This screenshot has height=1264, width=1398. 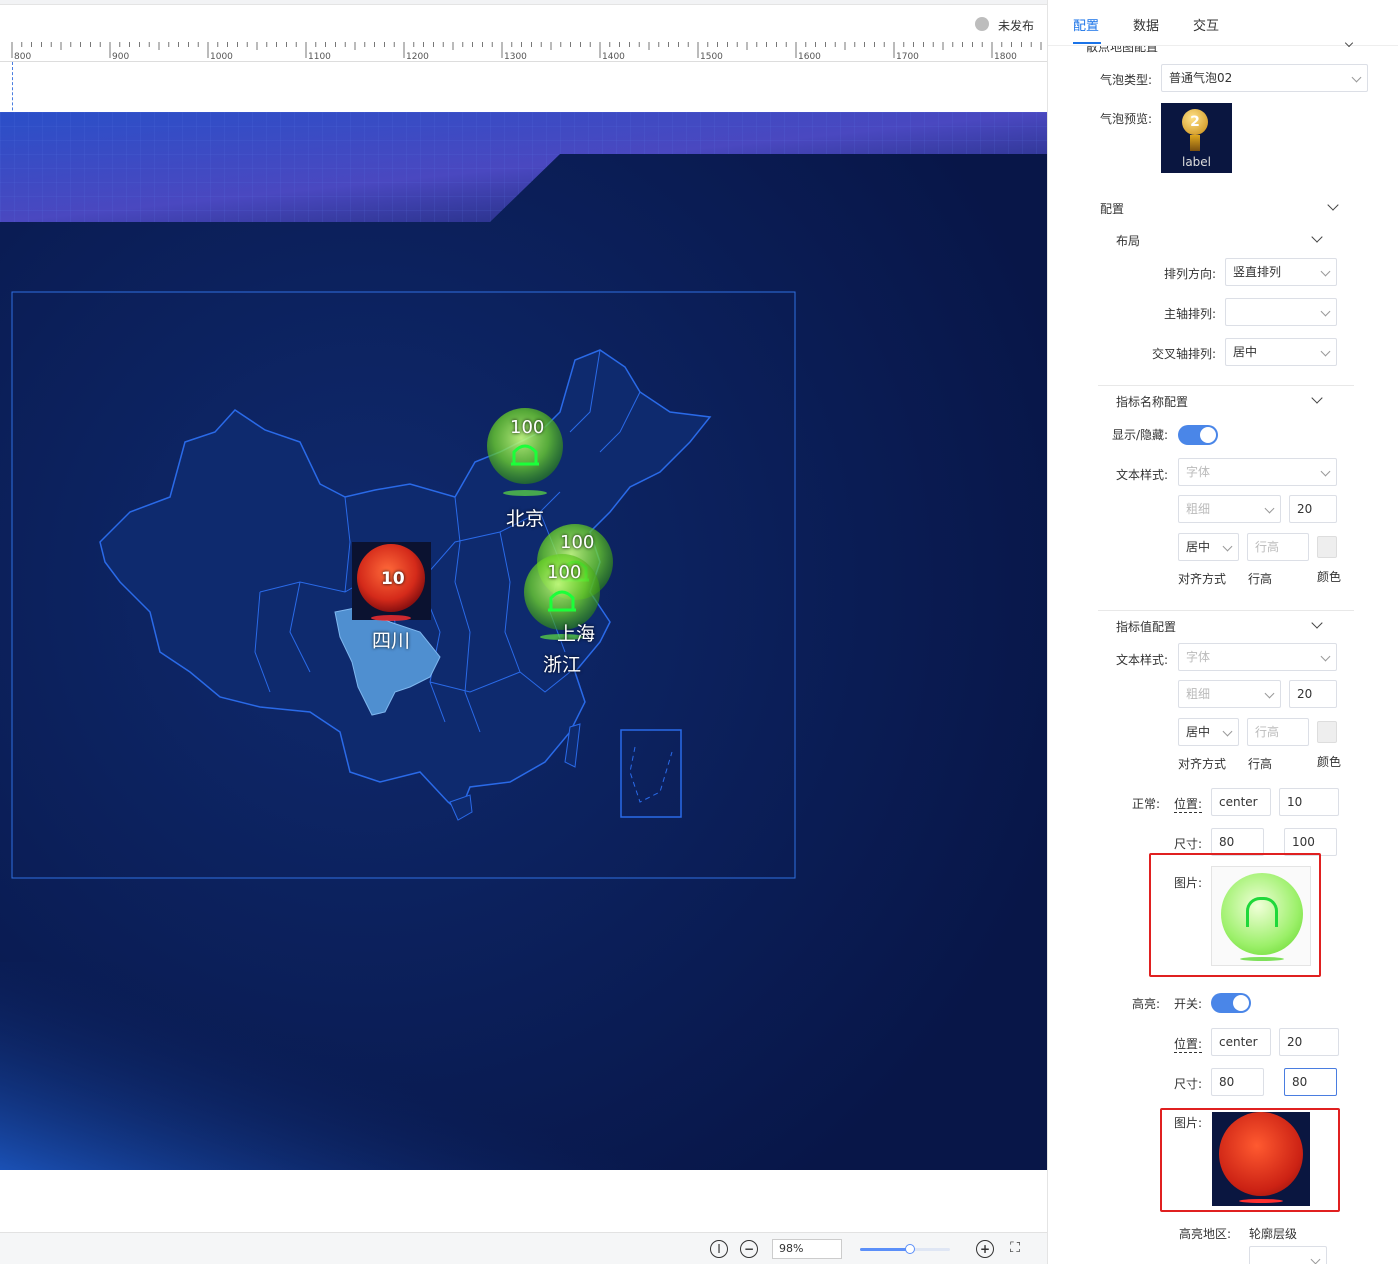 What do you see at coordinates (1208, 547) in the screenshot?
I see `name-align-select: 居中` at bounding box center [1208, 547].